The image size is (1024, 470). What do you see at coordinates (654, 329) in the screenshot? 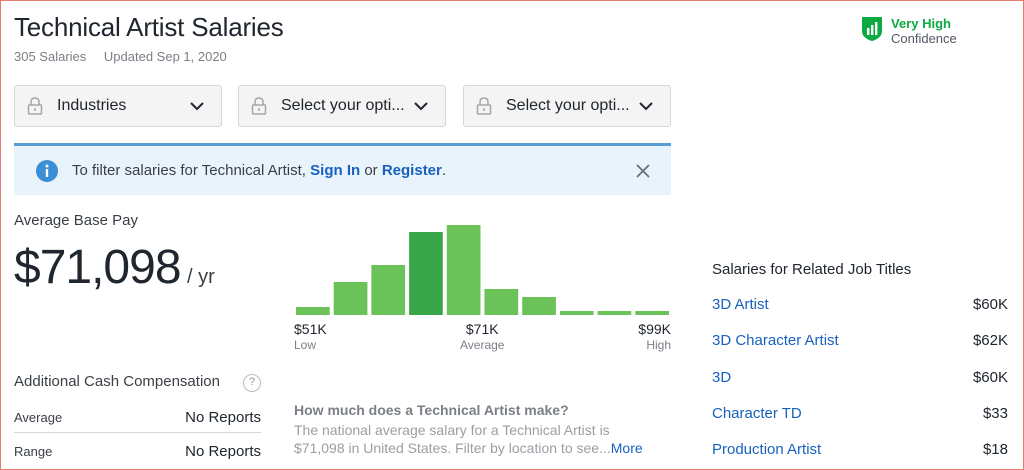
I see `tick-label: $99K` at bounding box center [654, 329].